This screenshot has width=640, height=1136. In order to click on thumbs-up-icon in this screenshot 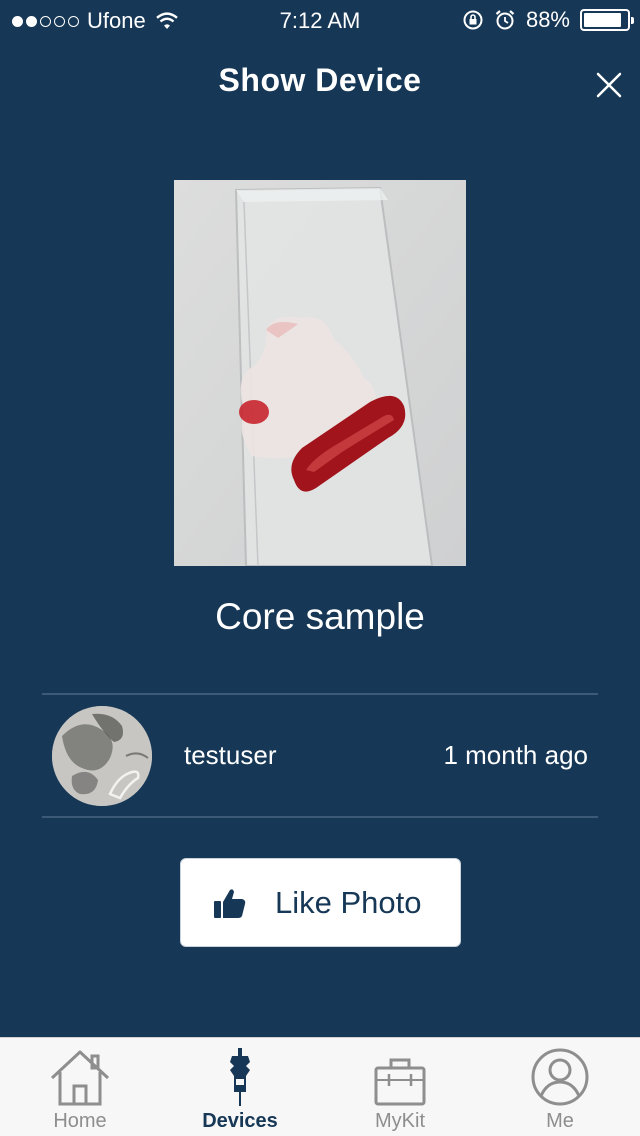, I will do `click(230, 903)`.